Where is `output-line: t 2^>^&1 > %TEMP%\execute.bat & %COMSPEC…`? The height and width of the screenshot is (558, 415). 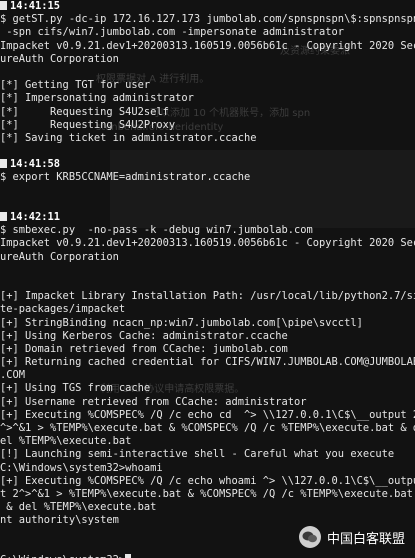
output-line: t 2^>^&1 > %TEMP%\execute.bat & %COMSPEC… is located at coordinates (206, 493).